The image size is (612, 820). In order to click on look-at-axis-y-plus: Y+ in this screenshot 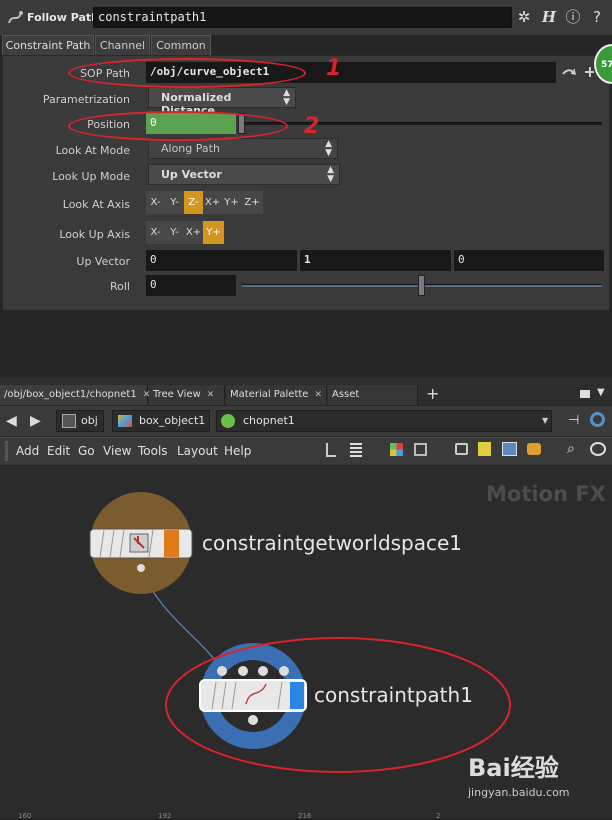, I will do `click(231, 202)`.